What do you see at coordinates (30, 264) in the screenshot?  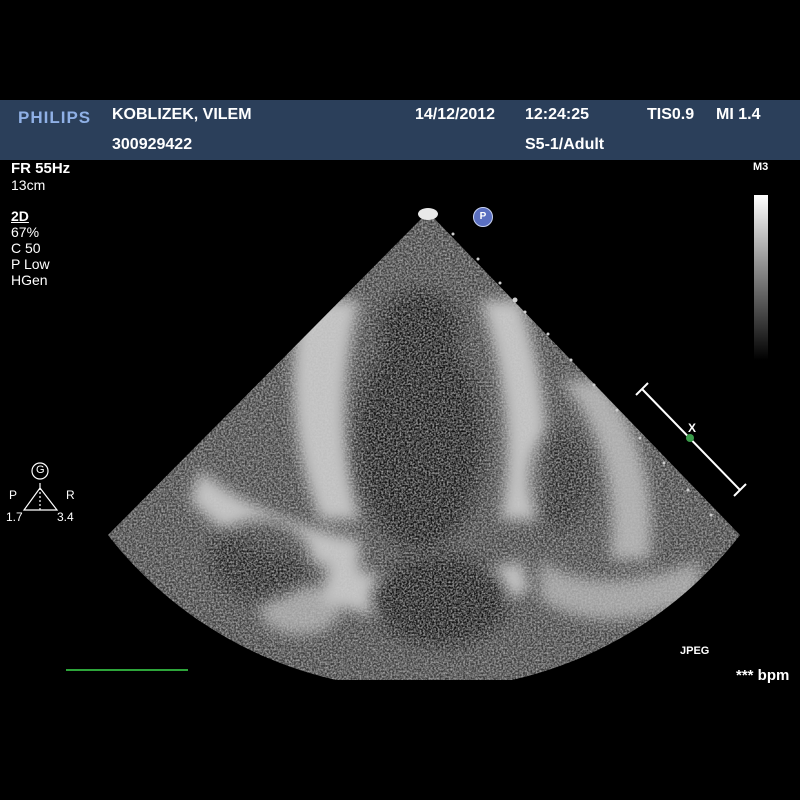 I see `power: P Low` at bounding box center [30, 264].